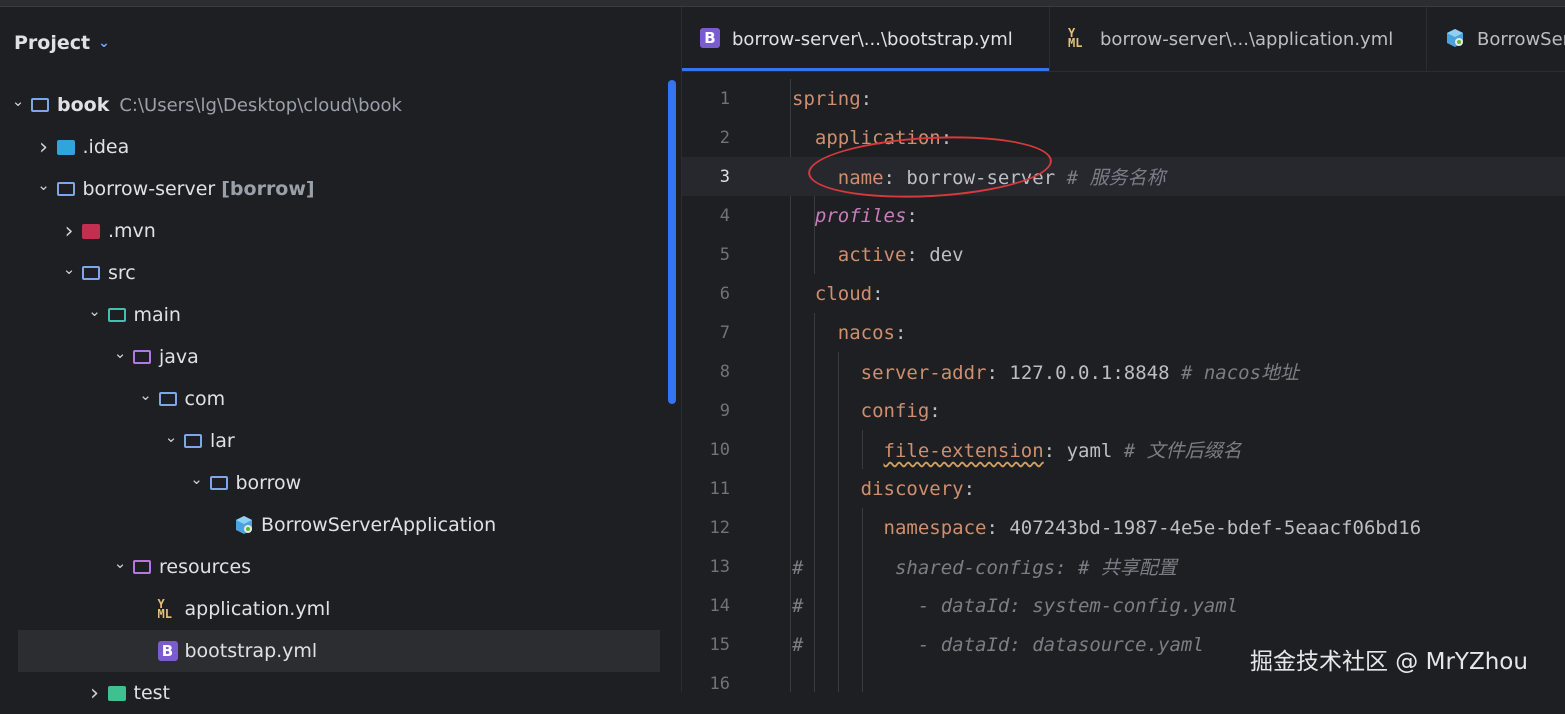 The height and width of the screenshot is (714, 1565). What do you see at coordinates (706, 567) in the screenshot?
I see `line-number: 13` at bounding box center [706, 567].